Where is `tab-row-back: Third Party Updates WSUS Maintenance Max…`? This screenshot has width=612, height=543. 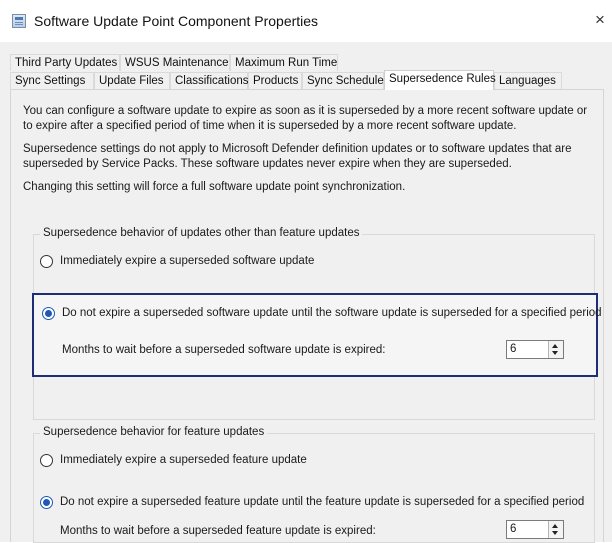
tab-row-back: Third Party Updates WSUS Maintenance Max… is located at coordinates (175, 62).